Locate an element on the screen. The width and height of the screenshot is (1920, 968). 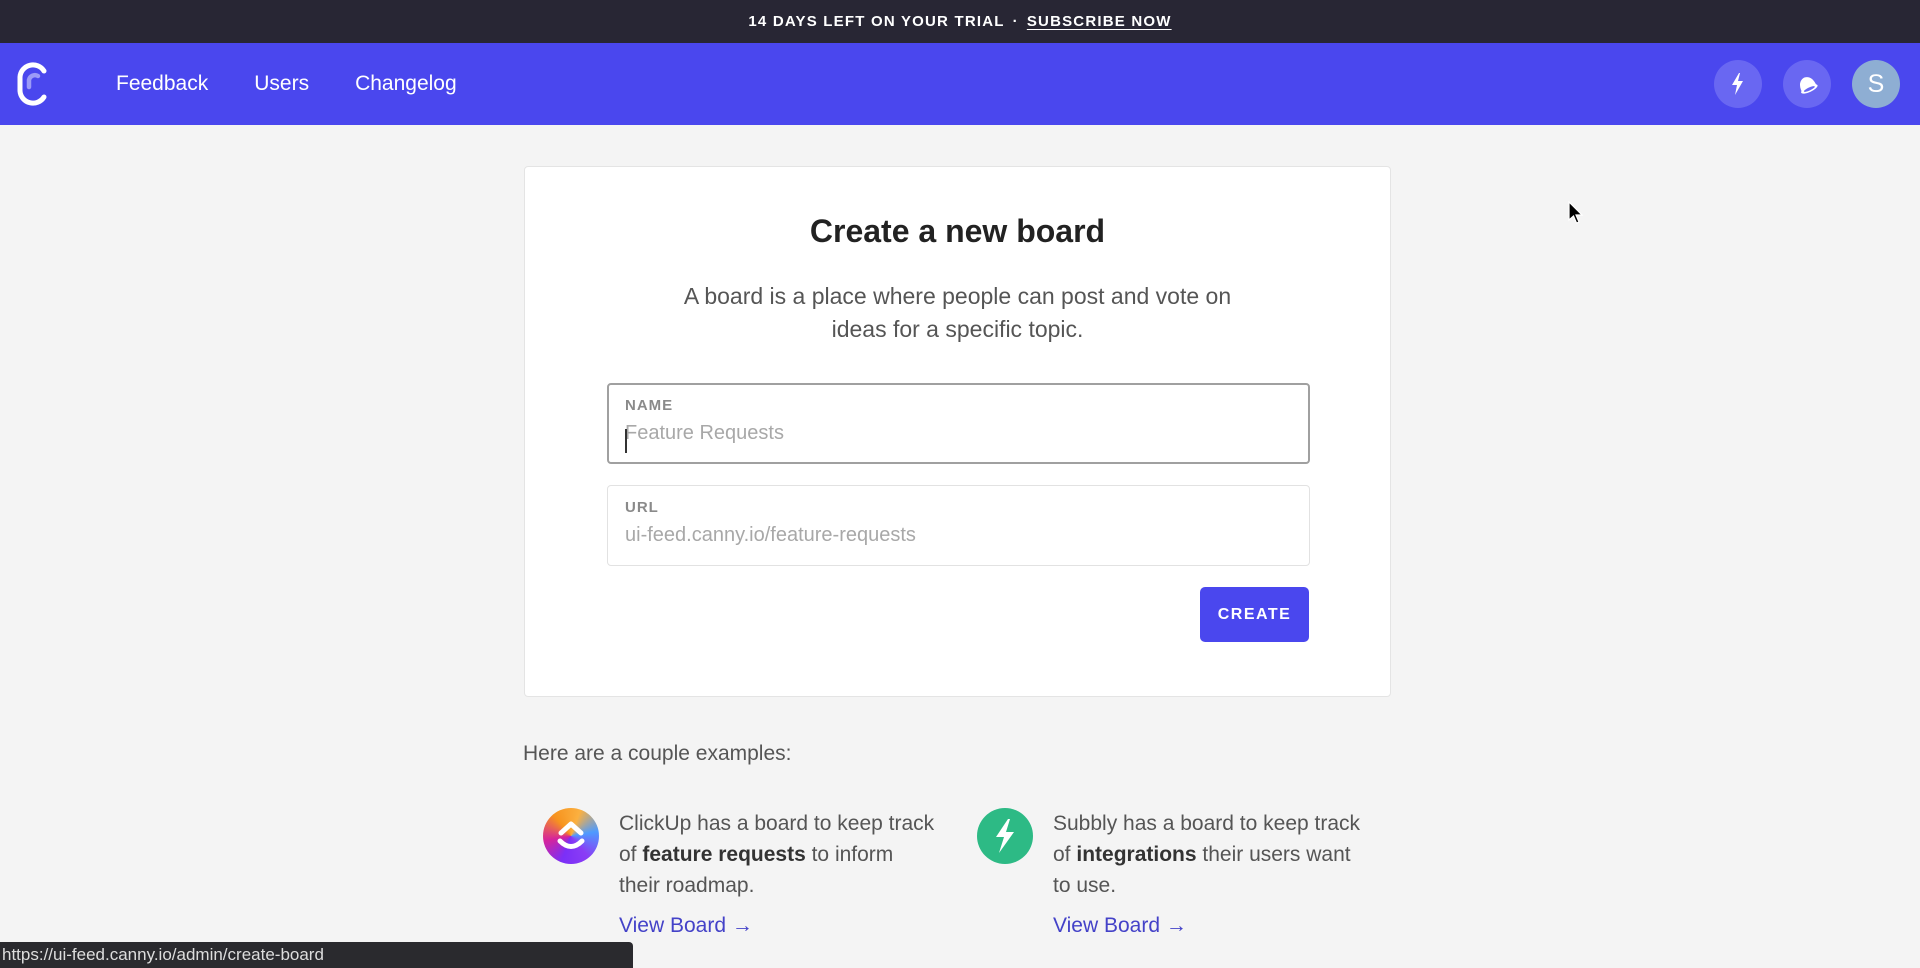
nav-users: Users is located at coordinates (281, 84).